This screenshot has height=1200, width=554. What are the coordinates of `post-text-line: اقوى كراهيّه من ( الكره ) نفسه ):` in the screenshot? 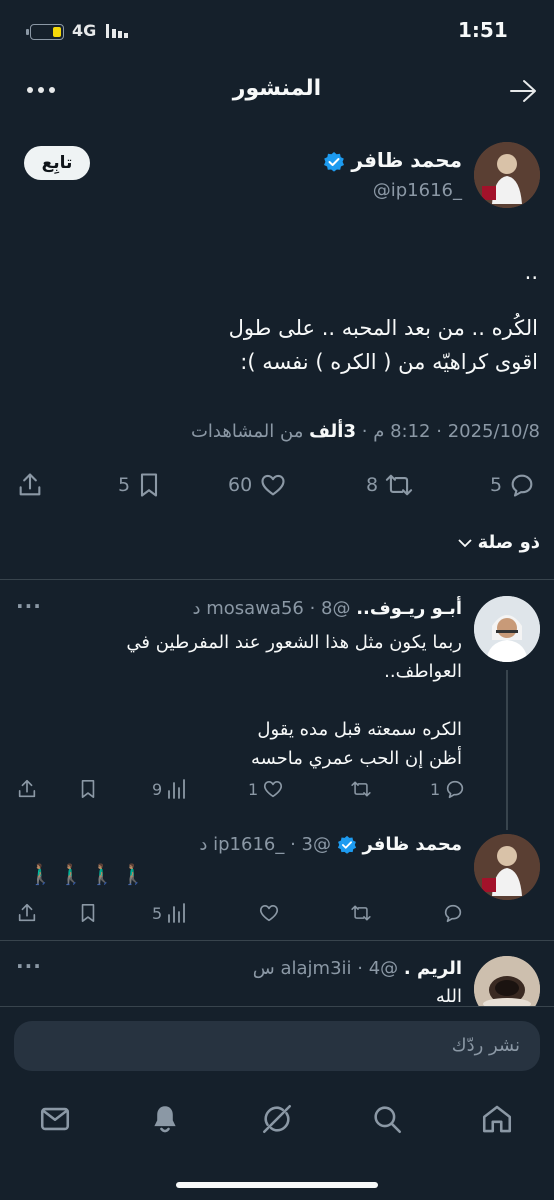 It's located at (389, 362).